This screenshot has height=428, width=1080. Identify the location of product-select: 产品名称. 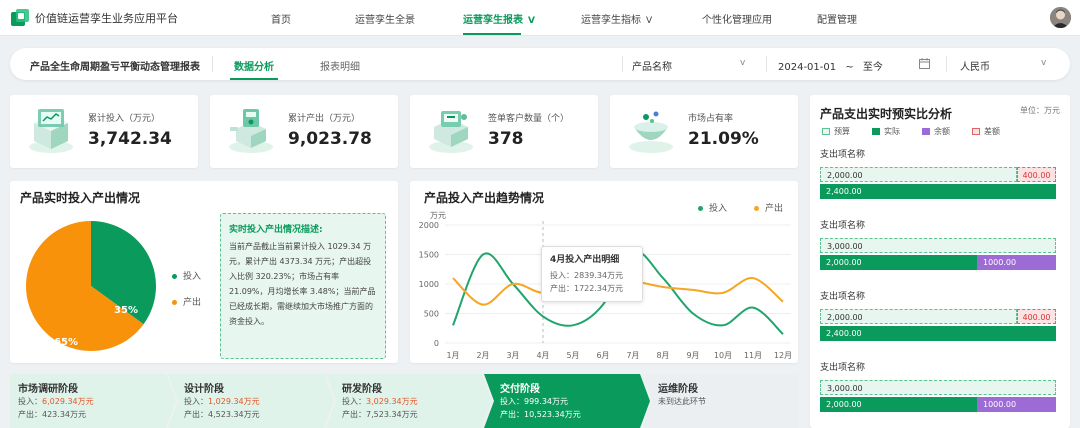
(652, 65).